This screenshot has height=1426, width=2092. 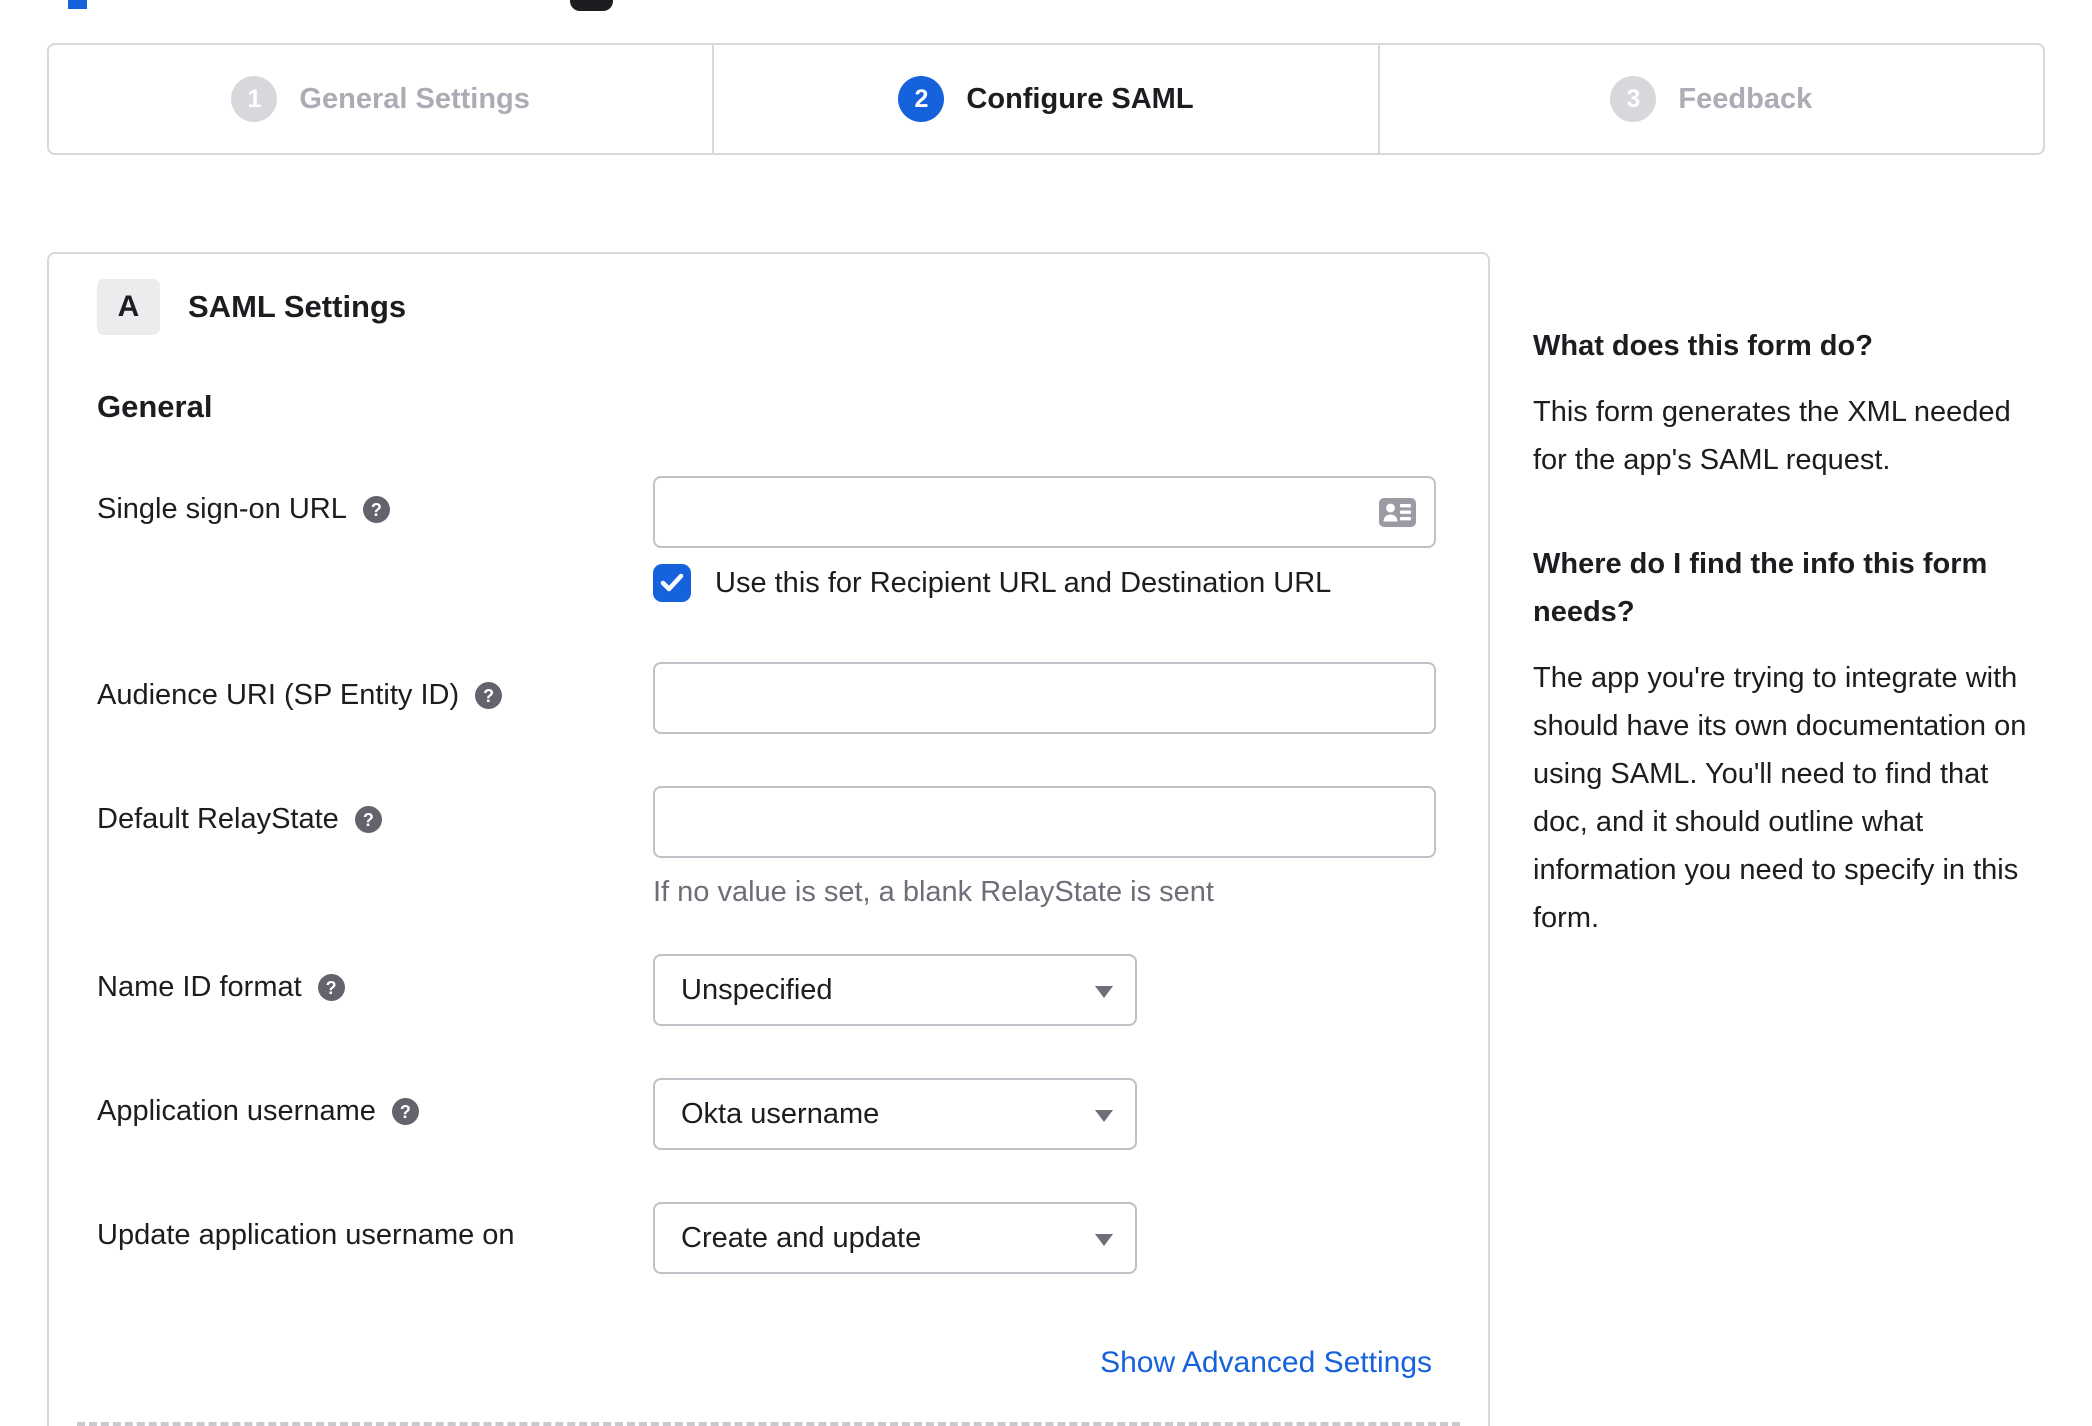 I want to click on audience-uri-label: Audience URI (SP Entity ID) ?, so click(x=375, y=687).